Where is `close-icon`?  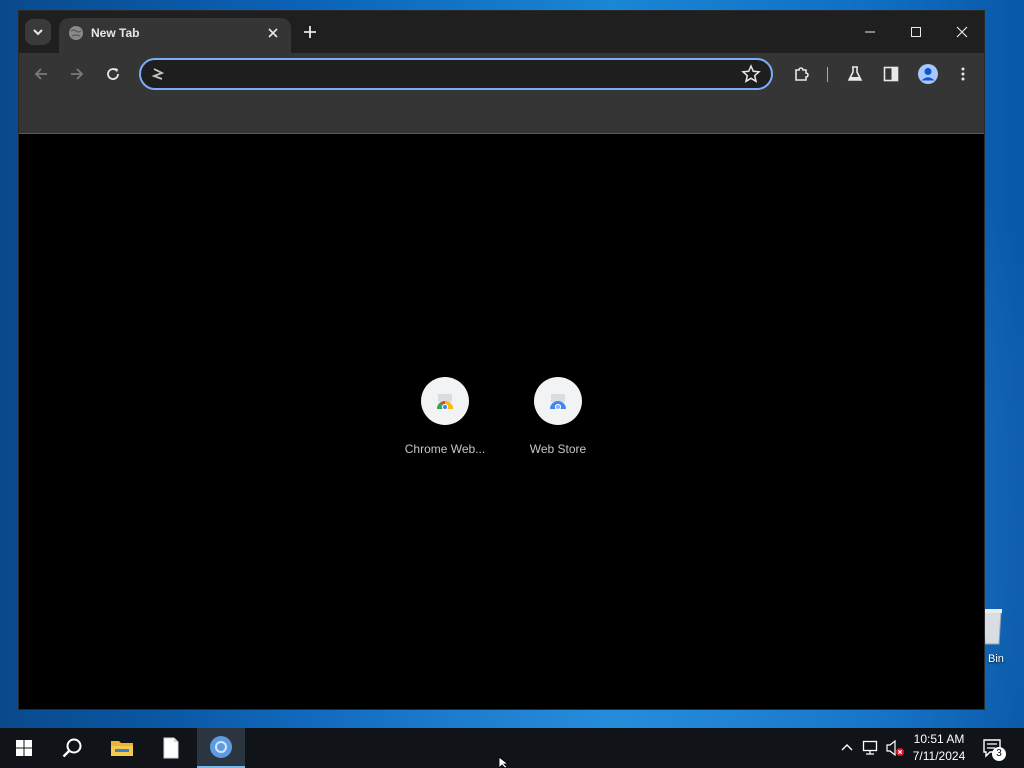 close-icon is located at coordinates (962, 32).